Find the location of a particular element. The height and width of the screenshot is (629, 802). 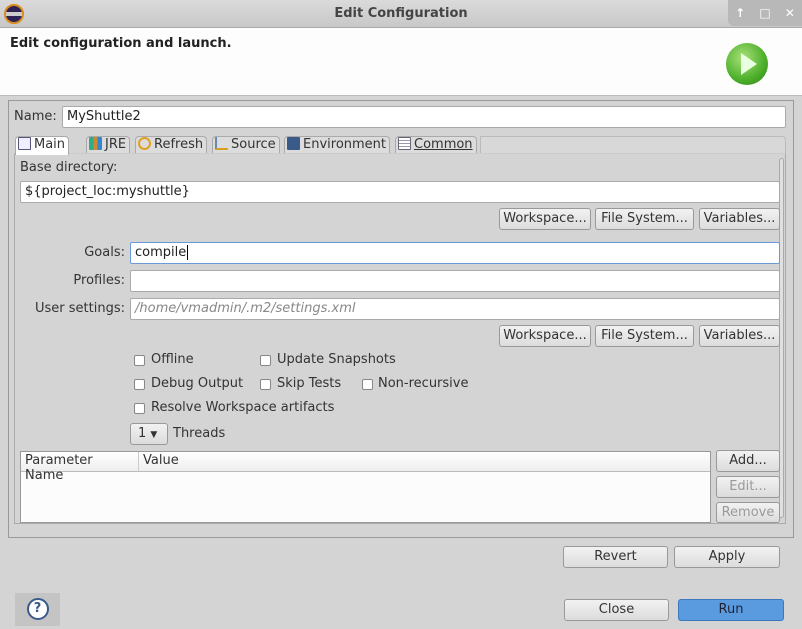

tab-environment: Environment is located at coordinates (337, 145).